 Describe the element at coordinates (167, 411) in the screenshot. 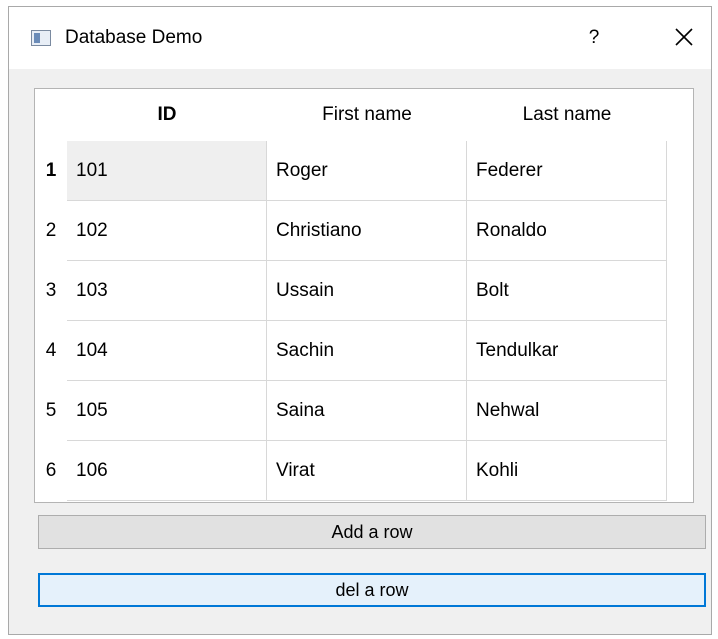

I see `table-cell-id: 105` at that location.